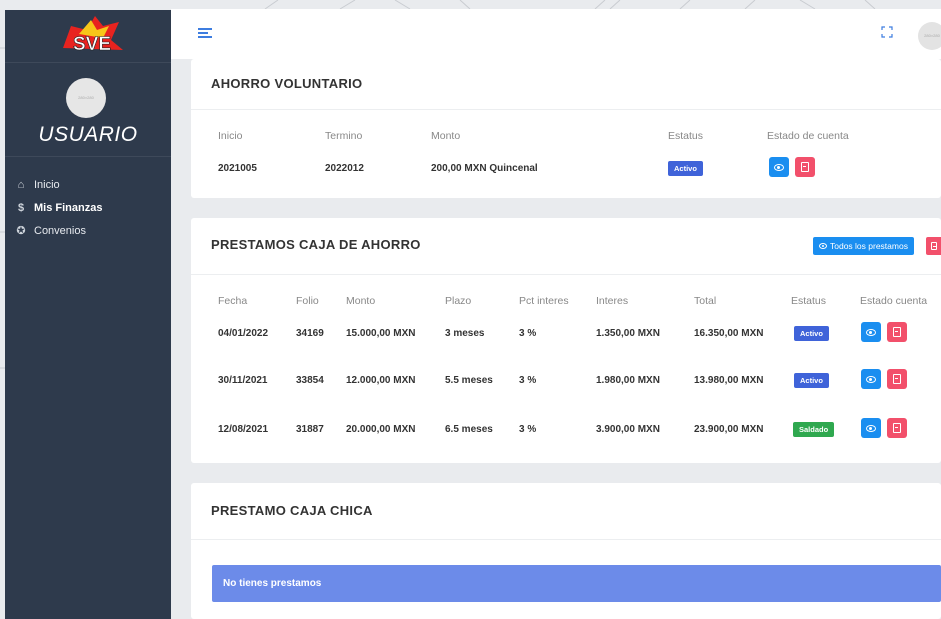  Describe the element at coordinates (88, 184) in the screenshot. I see `sidebar-item-inicio: ⌂ Inicio` at that location.